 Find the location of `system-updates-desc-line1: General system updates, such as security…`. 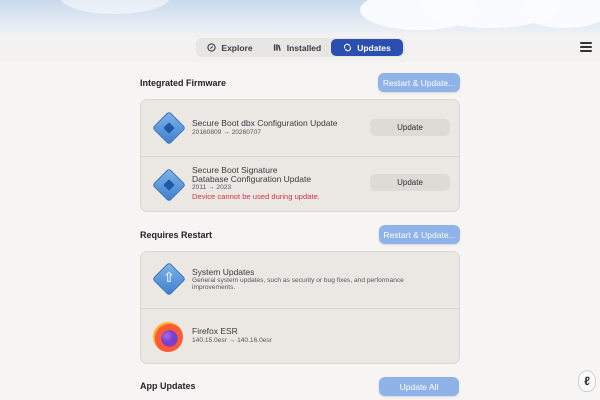

system-updates-desc-line1: General system updates, such as security… is located at coordinates (298, 280).